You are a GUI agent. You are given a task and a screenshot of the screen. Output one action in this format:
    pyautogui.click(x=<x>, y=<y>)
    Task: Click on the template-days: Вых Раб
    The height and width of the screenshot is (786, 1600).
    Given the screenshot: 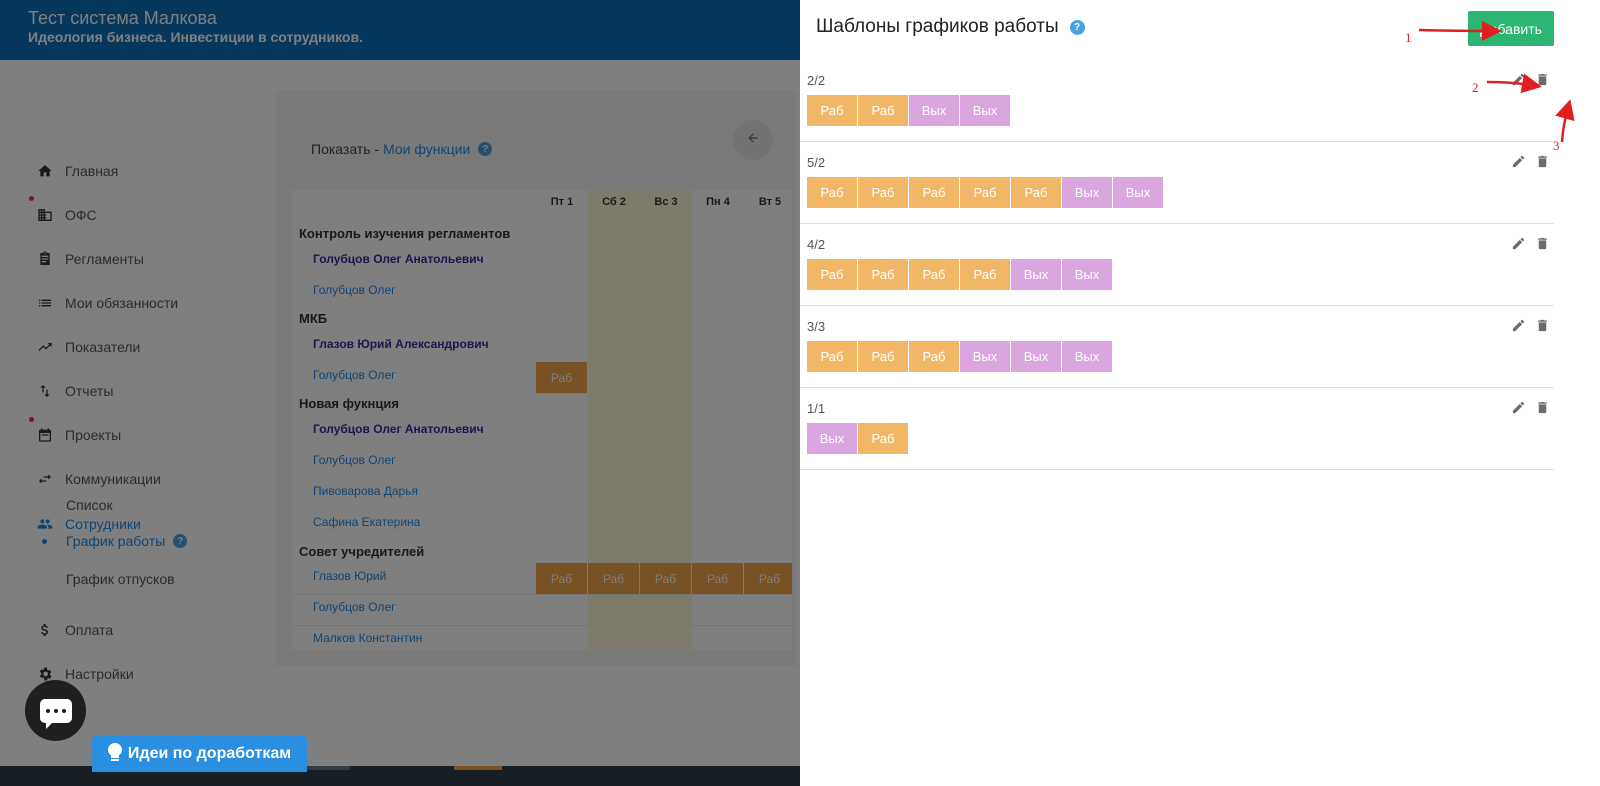 What is the action you would take?
    pyautogui.click(x=857, y=438)
    